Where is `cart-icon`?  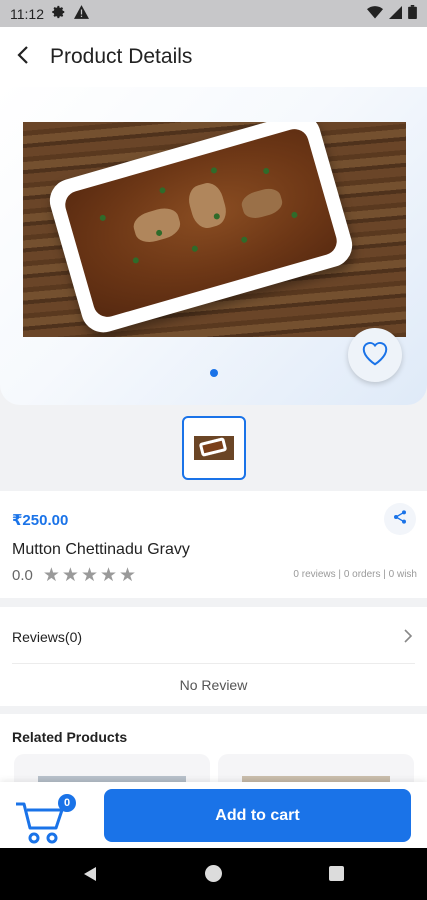
cart-icon is located at coordinates (40, 825).